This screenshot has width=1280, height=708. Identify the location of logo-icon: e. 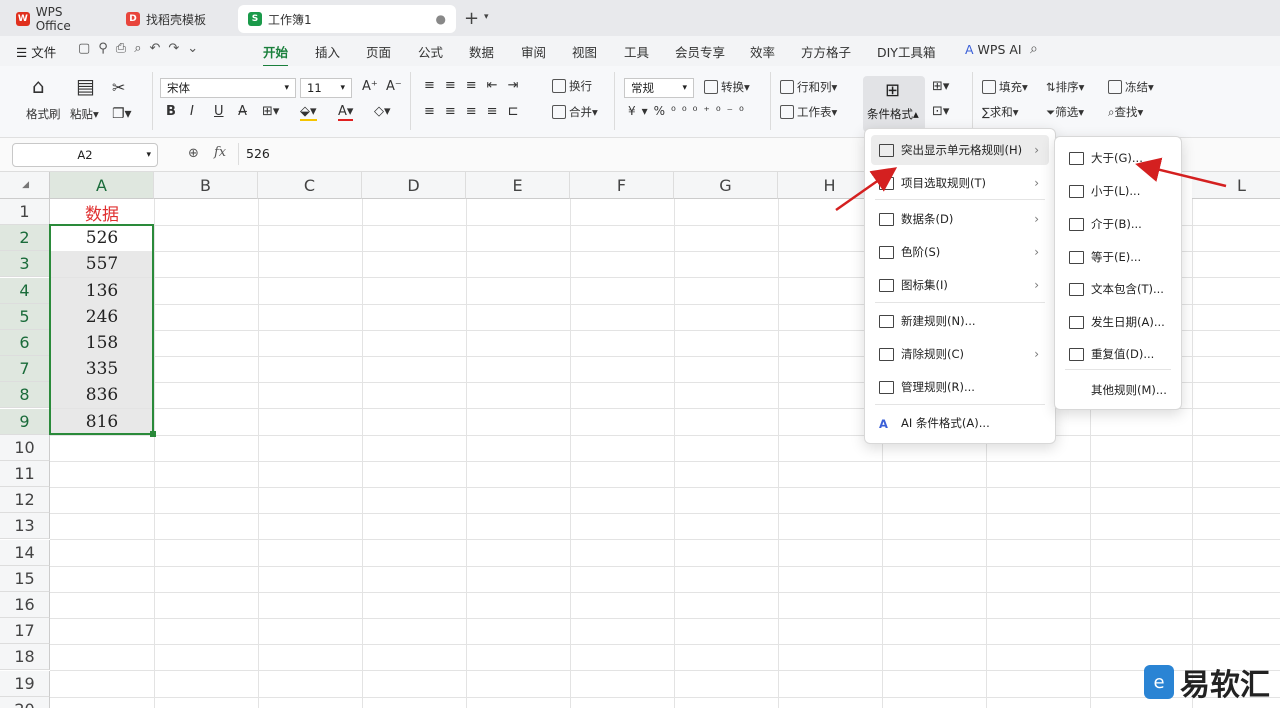
(1159, 682).